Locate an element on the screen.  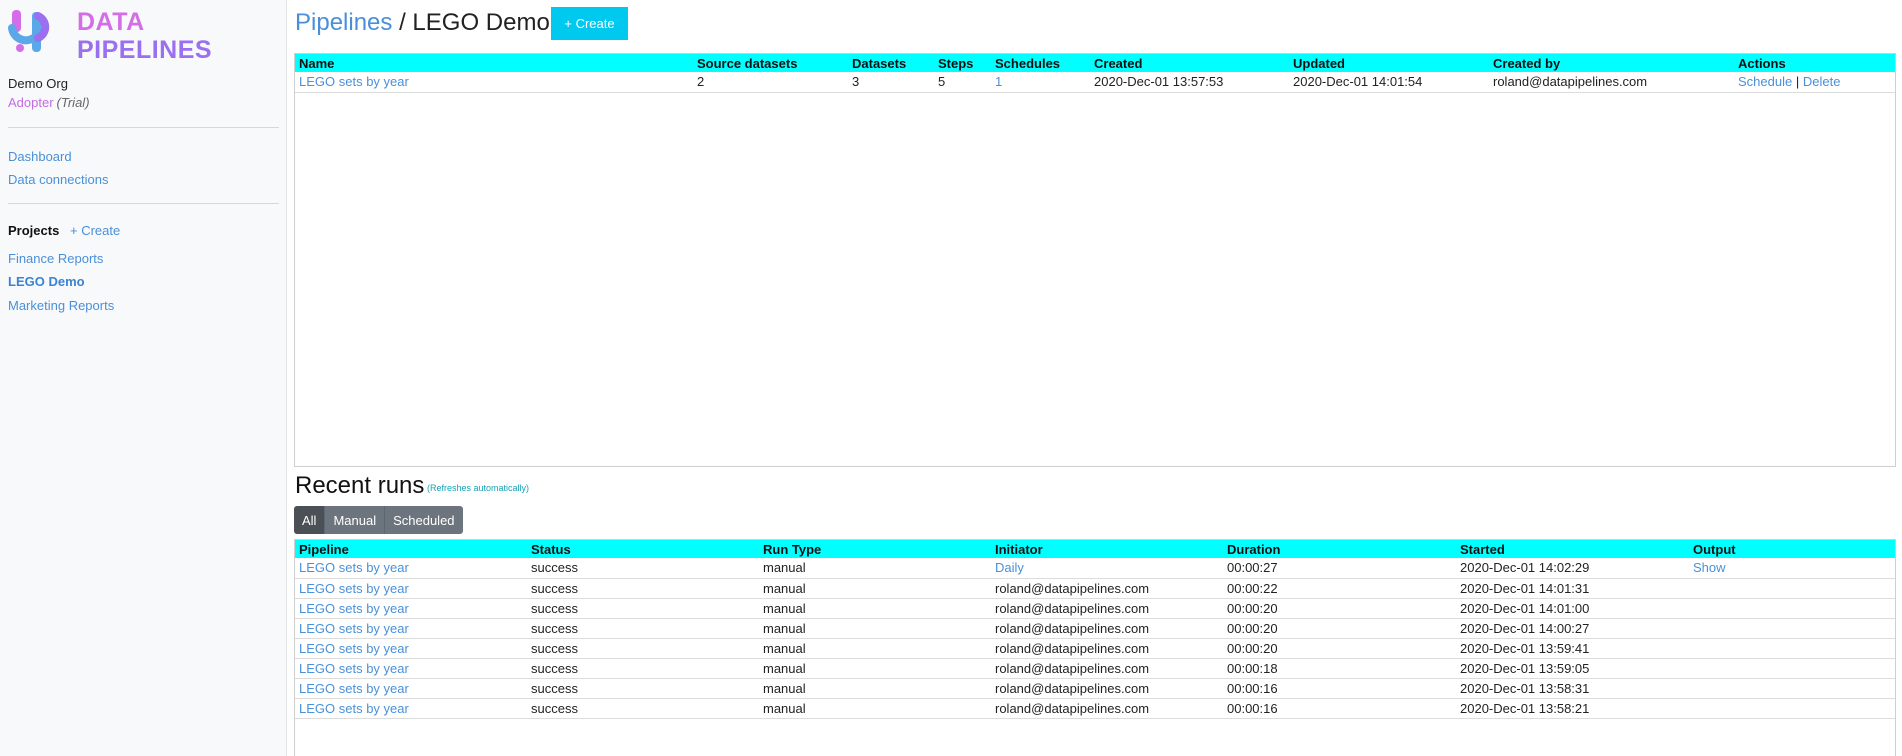
updated-cell: 2020-Dec-01 14:01:54 is located at coordinates (1389, 82).